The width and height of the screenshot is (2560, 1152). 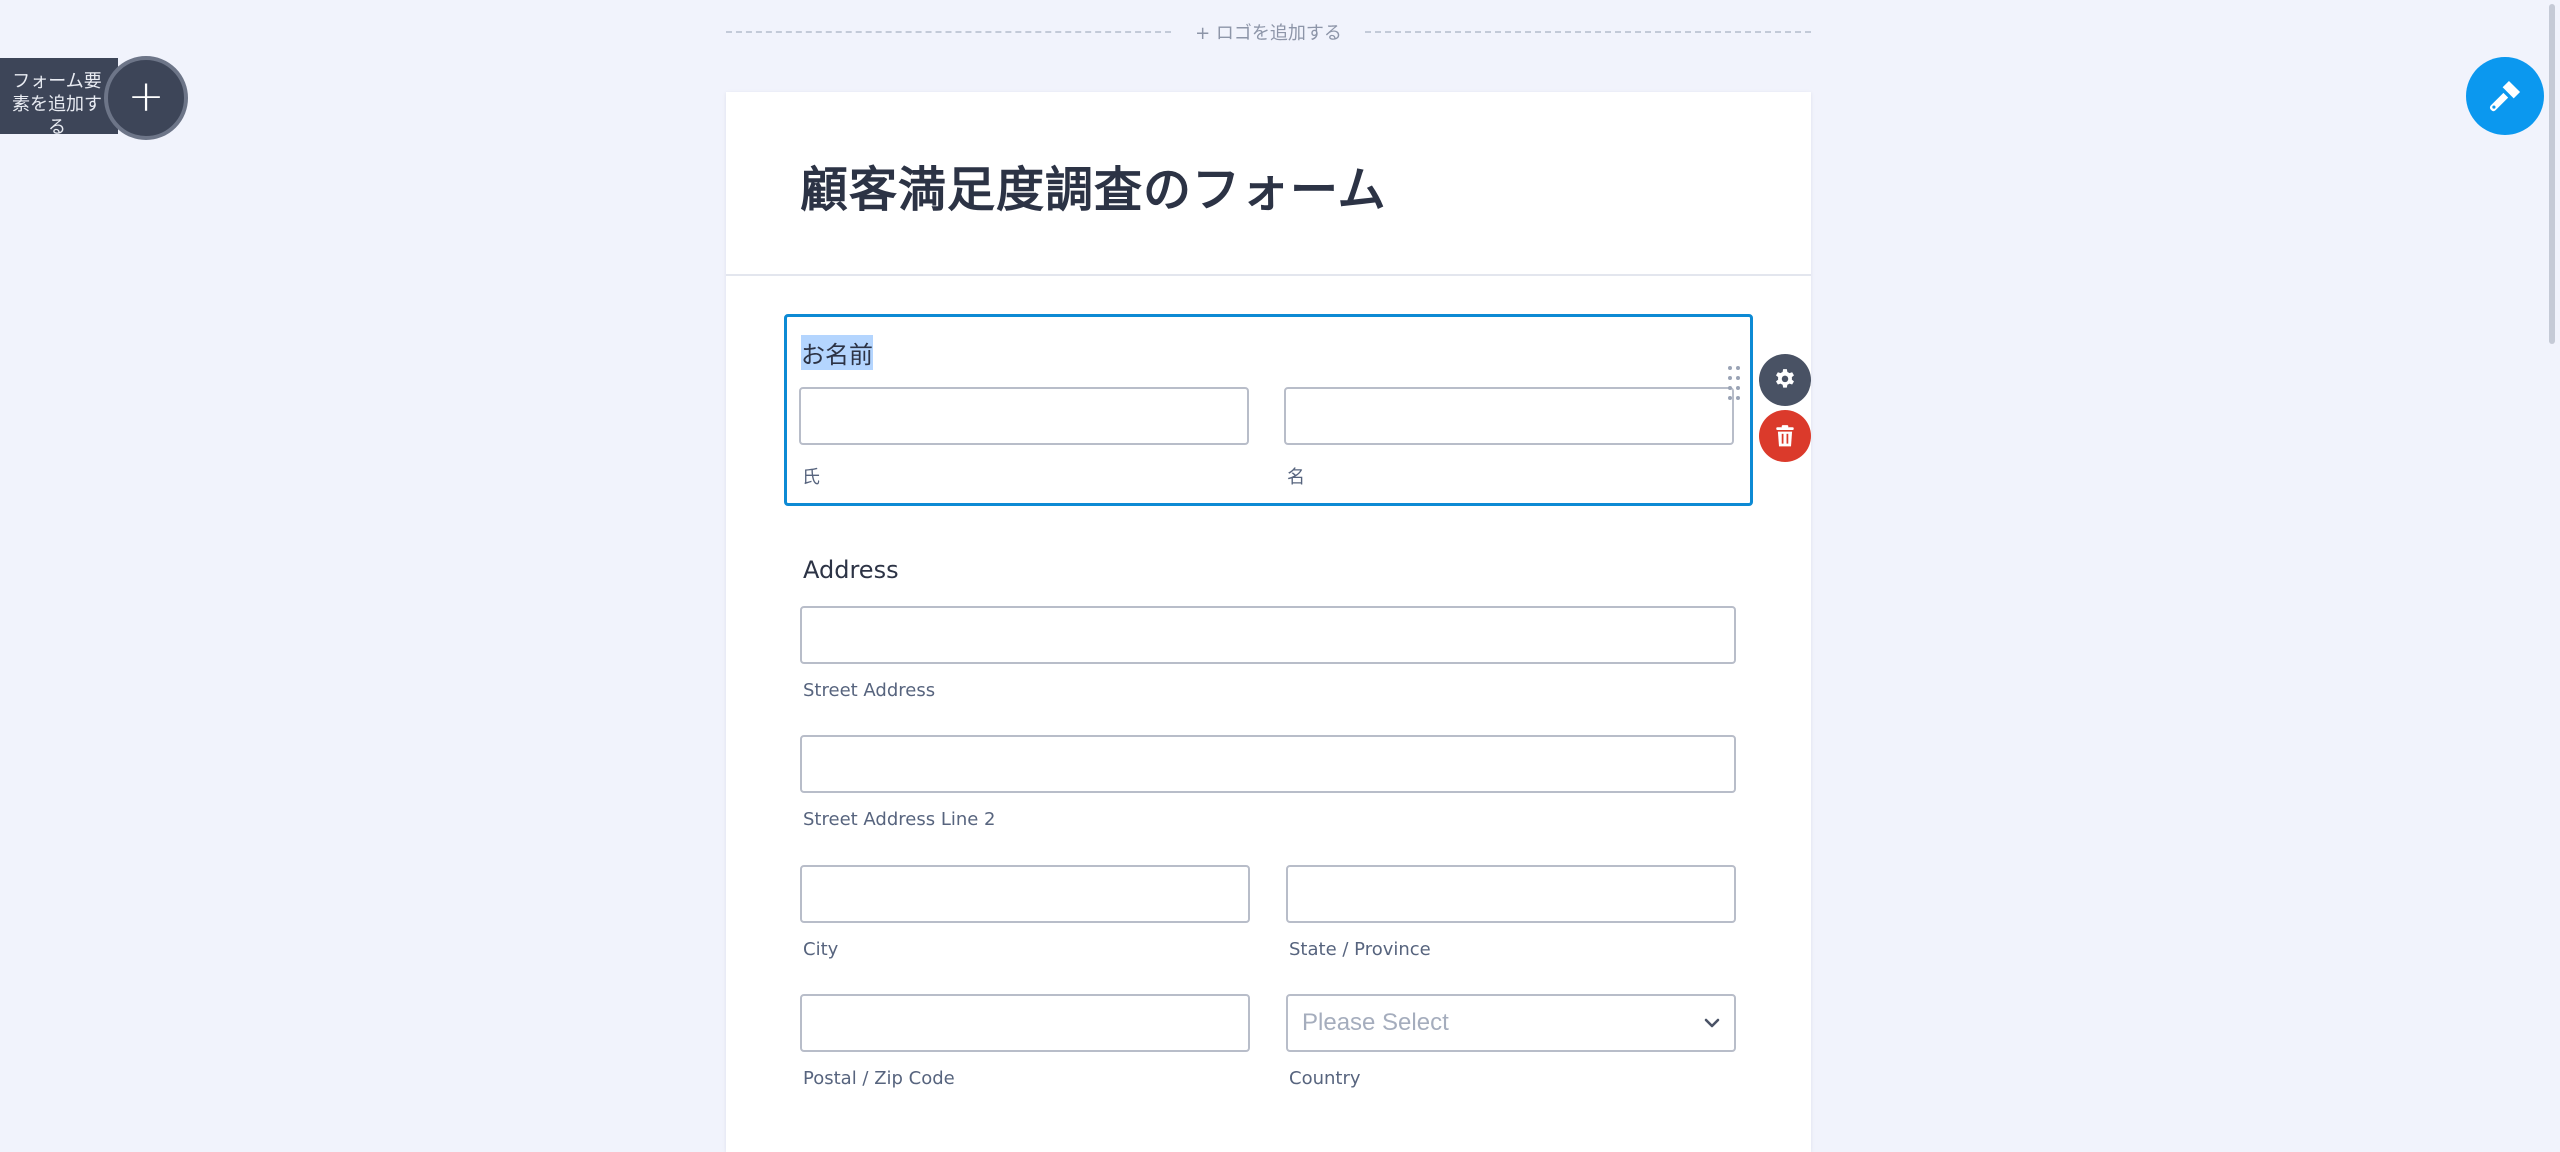 I want to click on add-logo-link: + ロゴを追加する, so click(x=1268, y=32).